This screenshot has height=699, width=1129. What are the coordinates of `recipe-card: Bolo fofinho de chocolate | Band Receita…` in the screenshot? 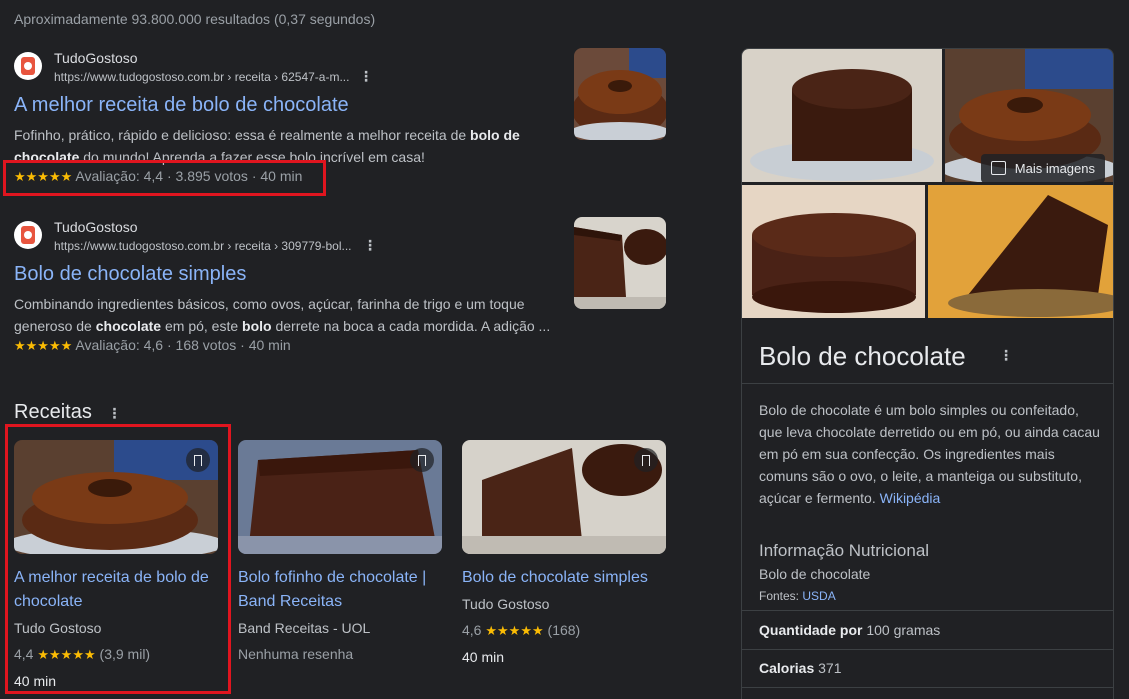 It's located at (340, 552).